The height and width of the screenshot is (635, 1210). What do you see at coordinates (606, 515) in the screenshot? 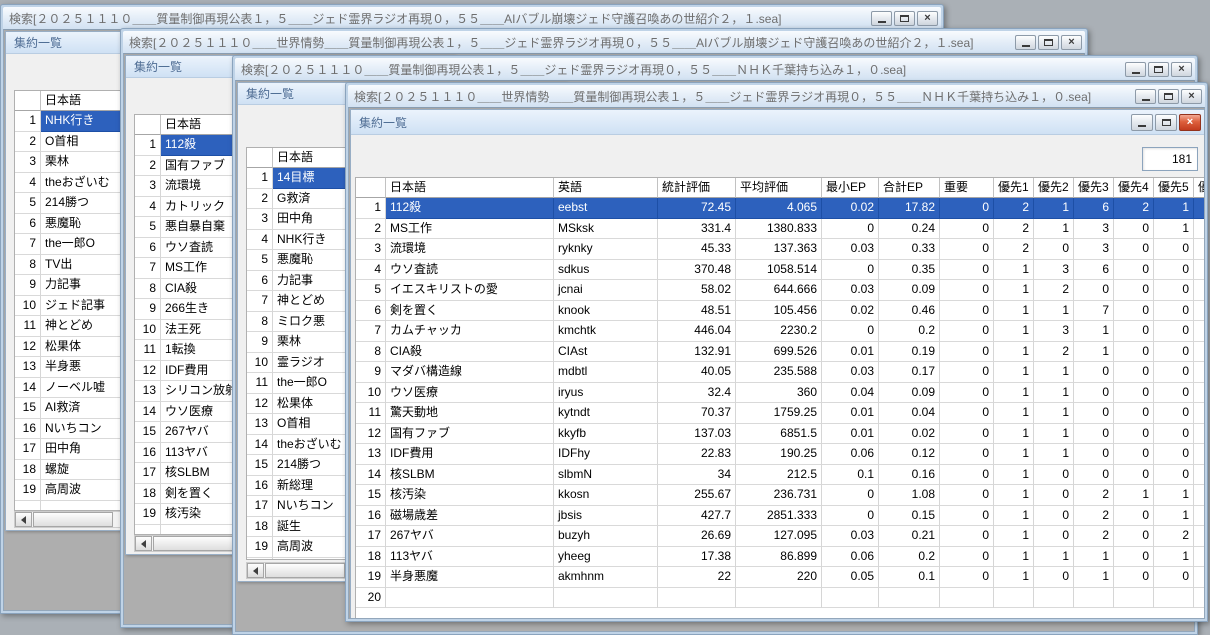
I see `english-cell: jbsis` at bounding box center [606, 515].